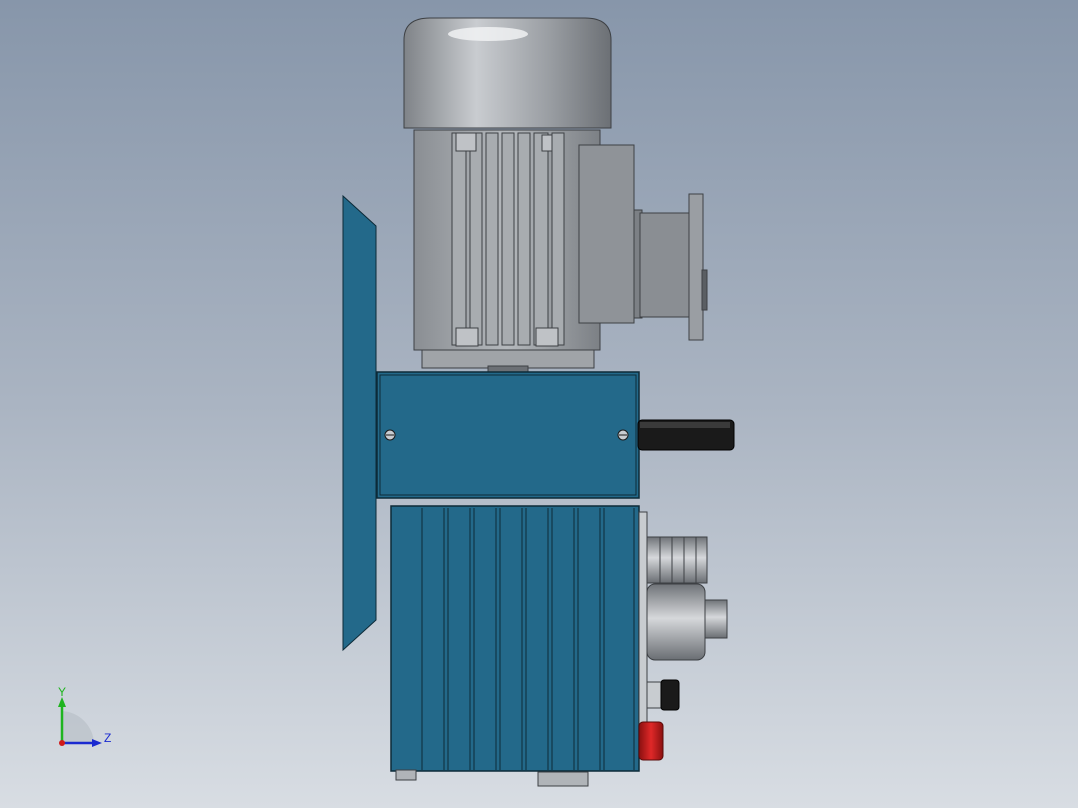 The width and height of the screenshot is (1078, 808). Describe the element at coordinates (108, 738) in the screenshot. I see `z-axis-label: Z` at that location.